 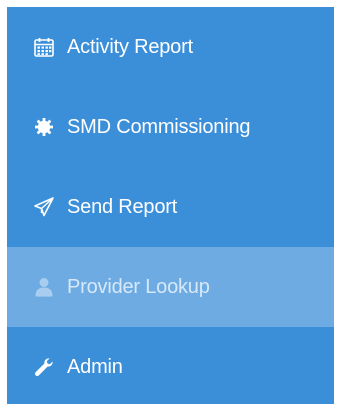 I want to click on user-tie-icon, so click(x=44, y=287).